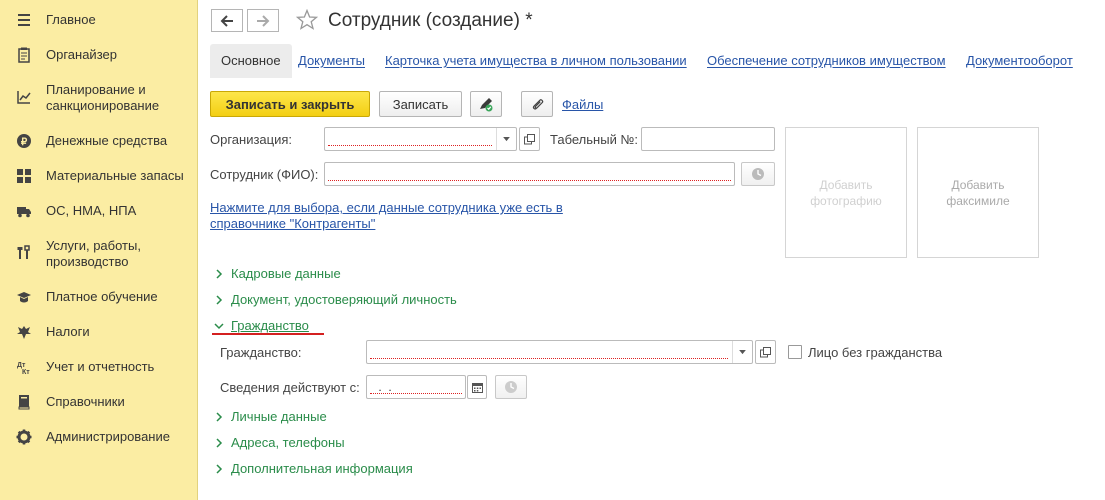  I want to click on sidebar-item-inventory: Материальные запасы, so click(99, 177).